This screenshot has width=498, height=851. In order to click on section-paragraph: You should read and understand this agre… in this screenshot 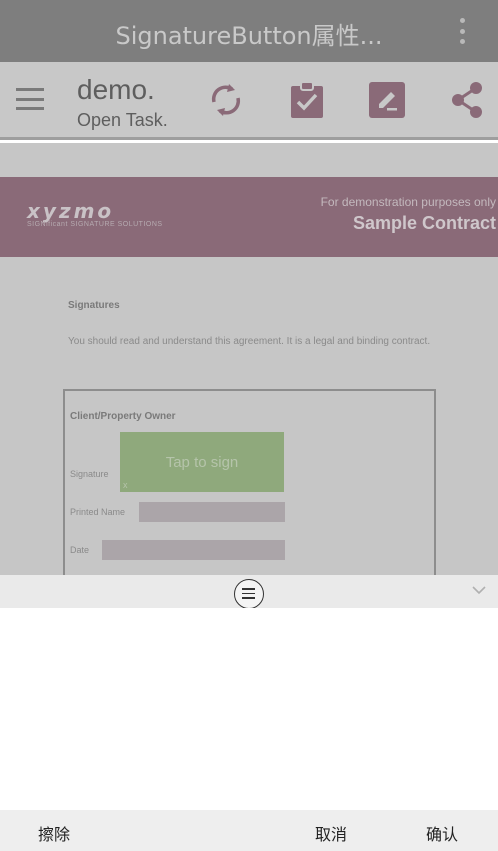, I will do `click(249, 341)`.